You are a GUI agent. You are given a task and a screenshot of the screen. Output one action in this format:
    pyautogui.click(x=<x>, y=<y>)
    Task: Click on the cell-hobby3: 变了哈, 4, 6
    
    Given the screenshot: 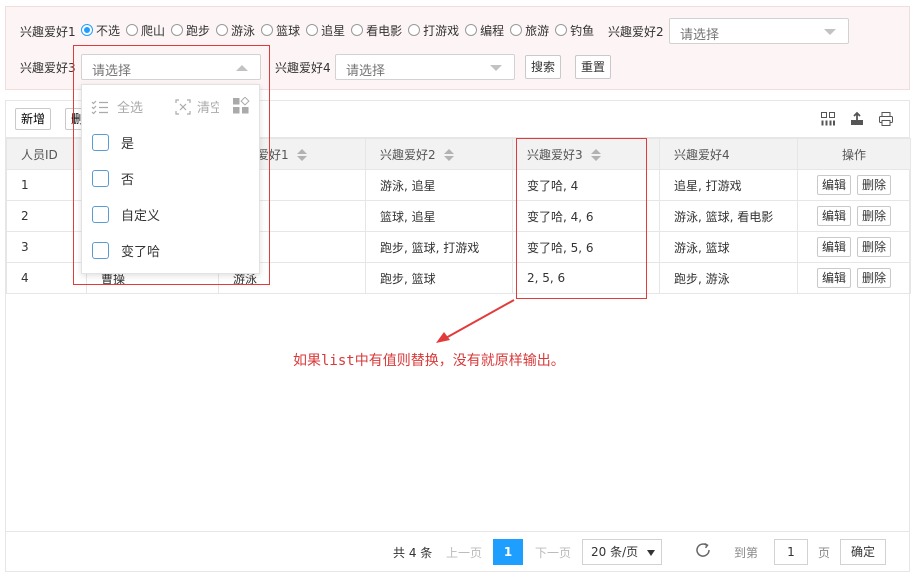 What is the action you would take?
    pyautogui.click(x=586, y=216)
    